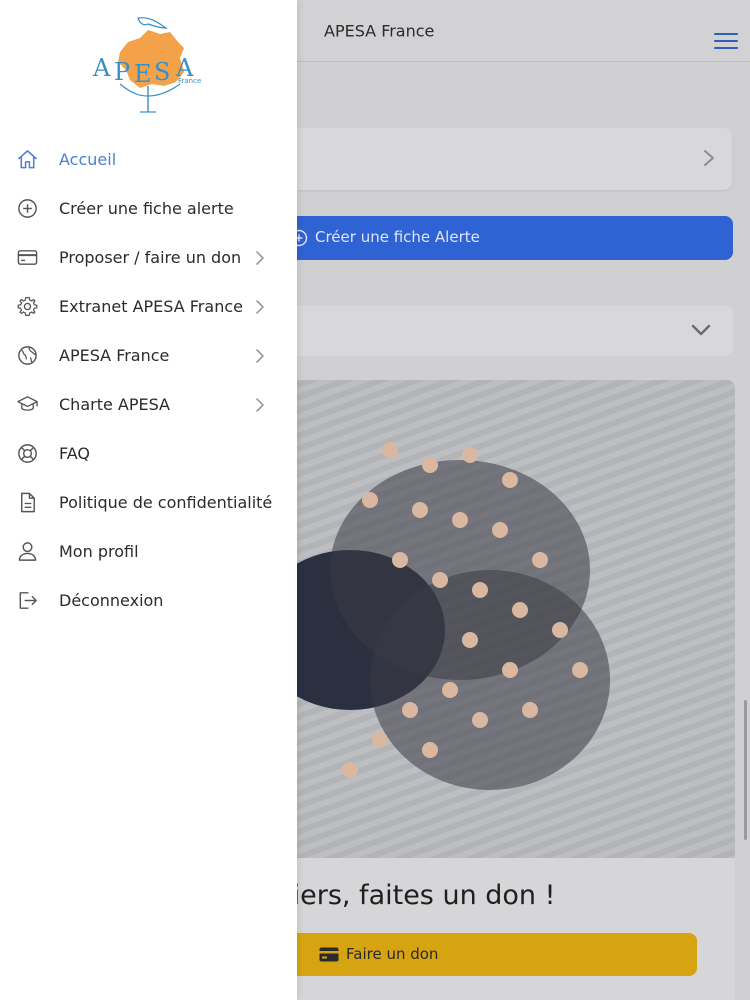 The image size is (750, 1000). Describe the element at coordinates (122, 72) in the screenshot. I see `svg-text: P` at that location.